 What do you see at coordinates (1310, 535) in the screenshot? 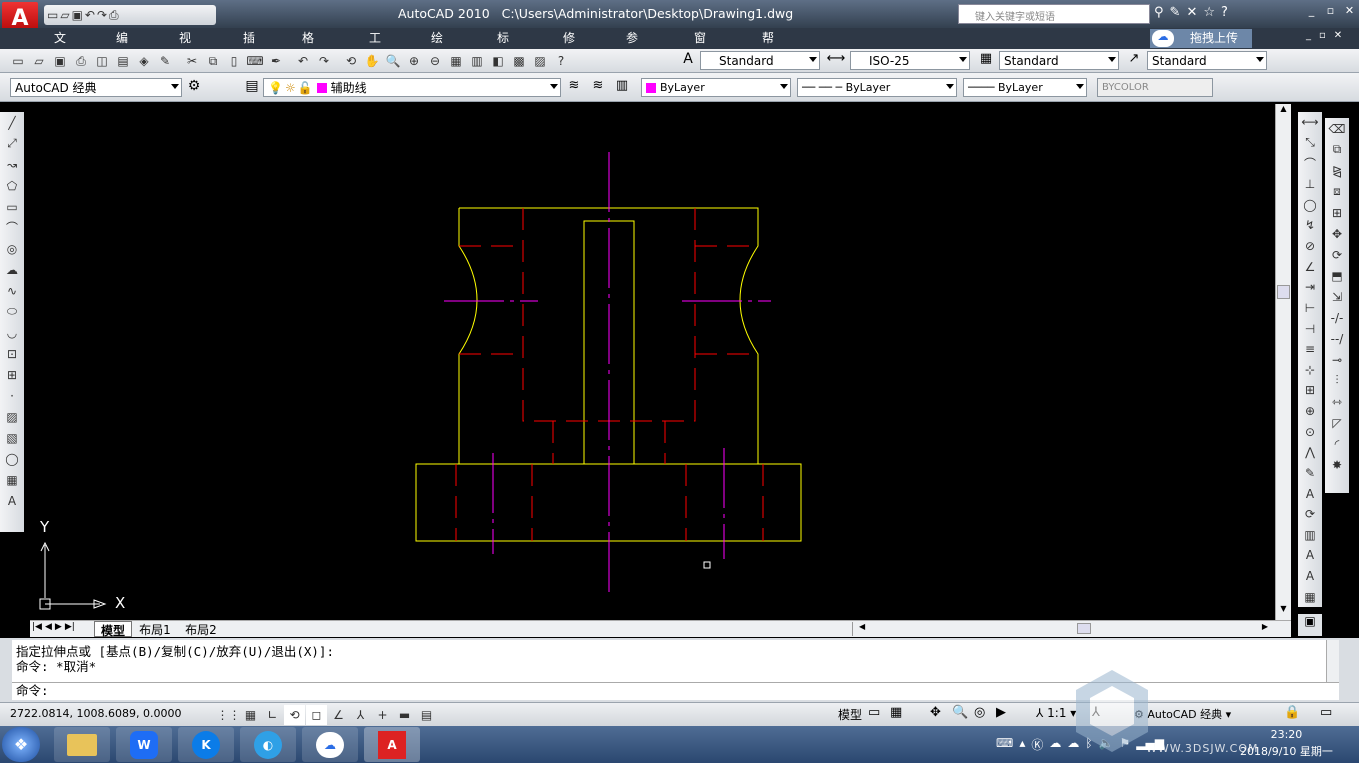
I see `dim-dim-style-icon: ▥` at bounding box center [1310, 535].